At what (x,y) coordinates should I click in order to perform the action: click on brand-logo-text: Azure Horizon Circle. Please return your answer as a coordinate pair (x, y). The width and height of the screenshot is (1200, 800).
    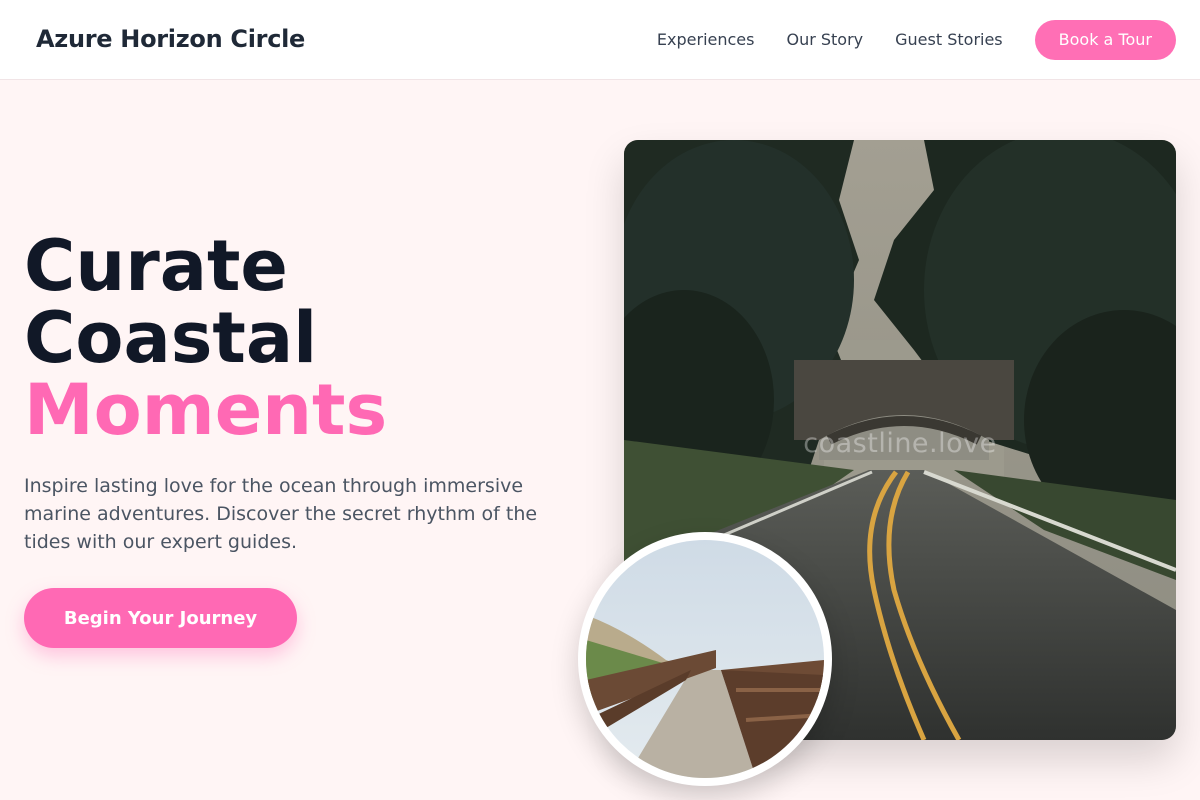
    Looking at the image, I should click on (170, 39).